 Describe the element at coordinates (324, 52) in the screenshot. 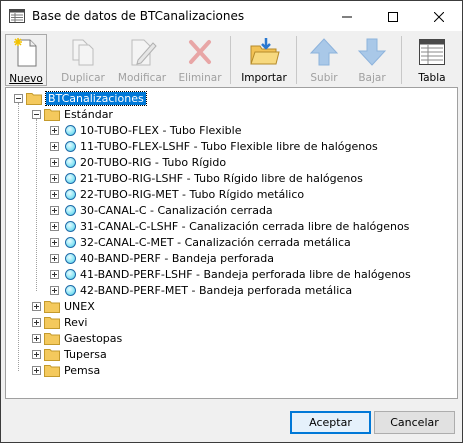

I see `arrow-up-icon` at that location.